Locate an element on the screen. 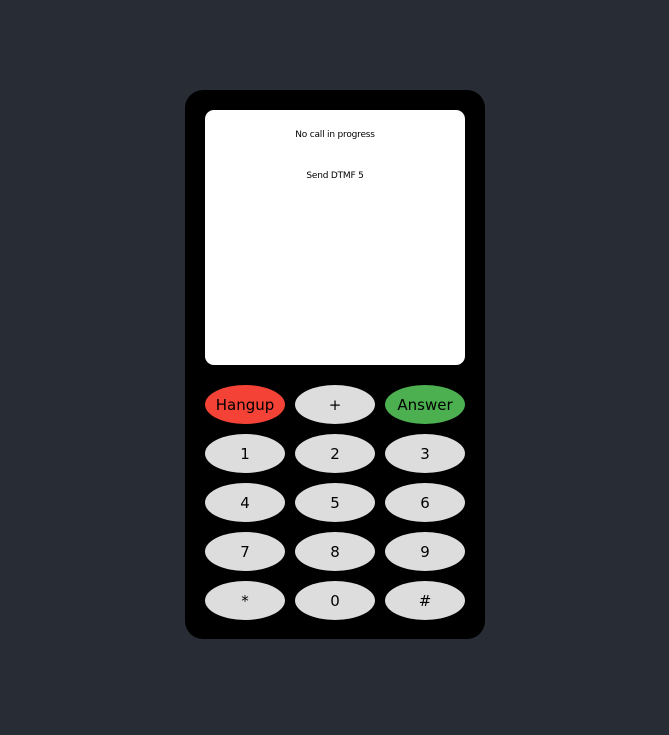  key-3: 3 is located at coordinates (425, 453).